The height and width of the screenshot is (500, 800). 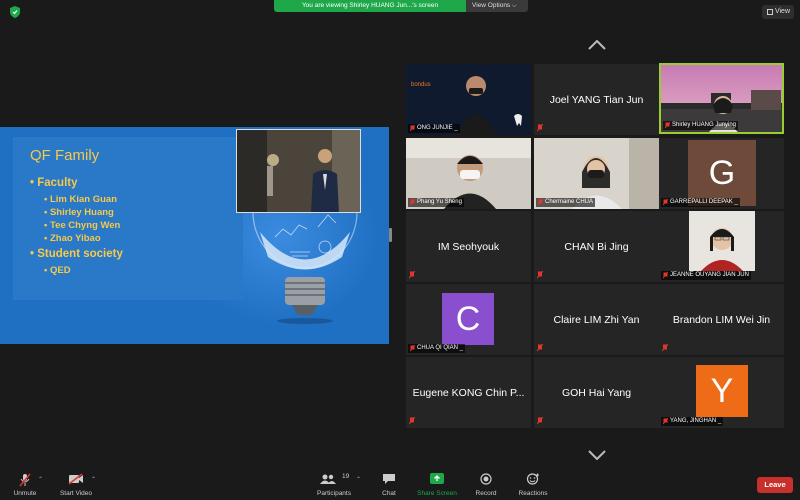 What do you see at coordinates (491, 5) in the screenshot?
I see `view-options-label: View Options` at bounding box center [491, 5].